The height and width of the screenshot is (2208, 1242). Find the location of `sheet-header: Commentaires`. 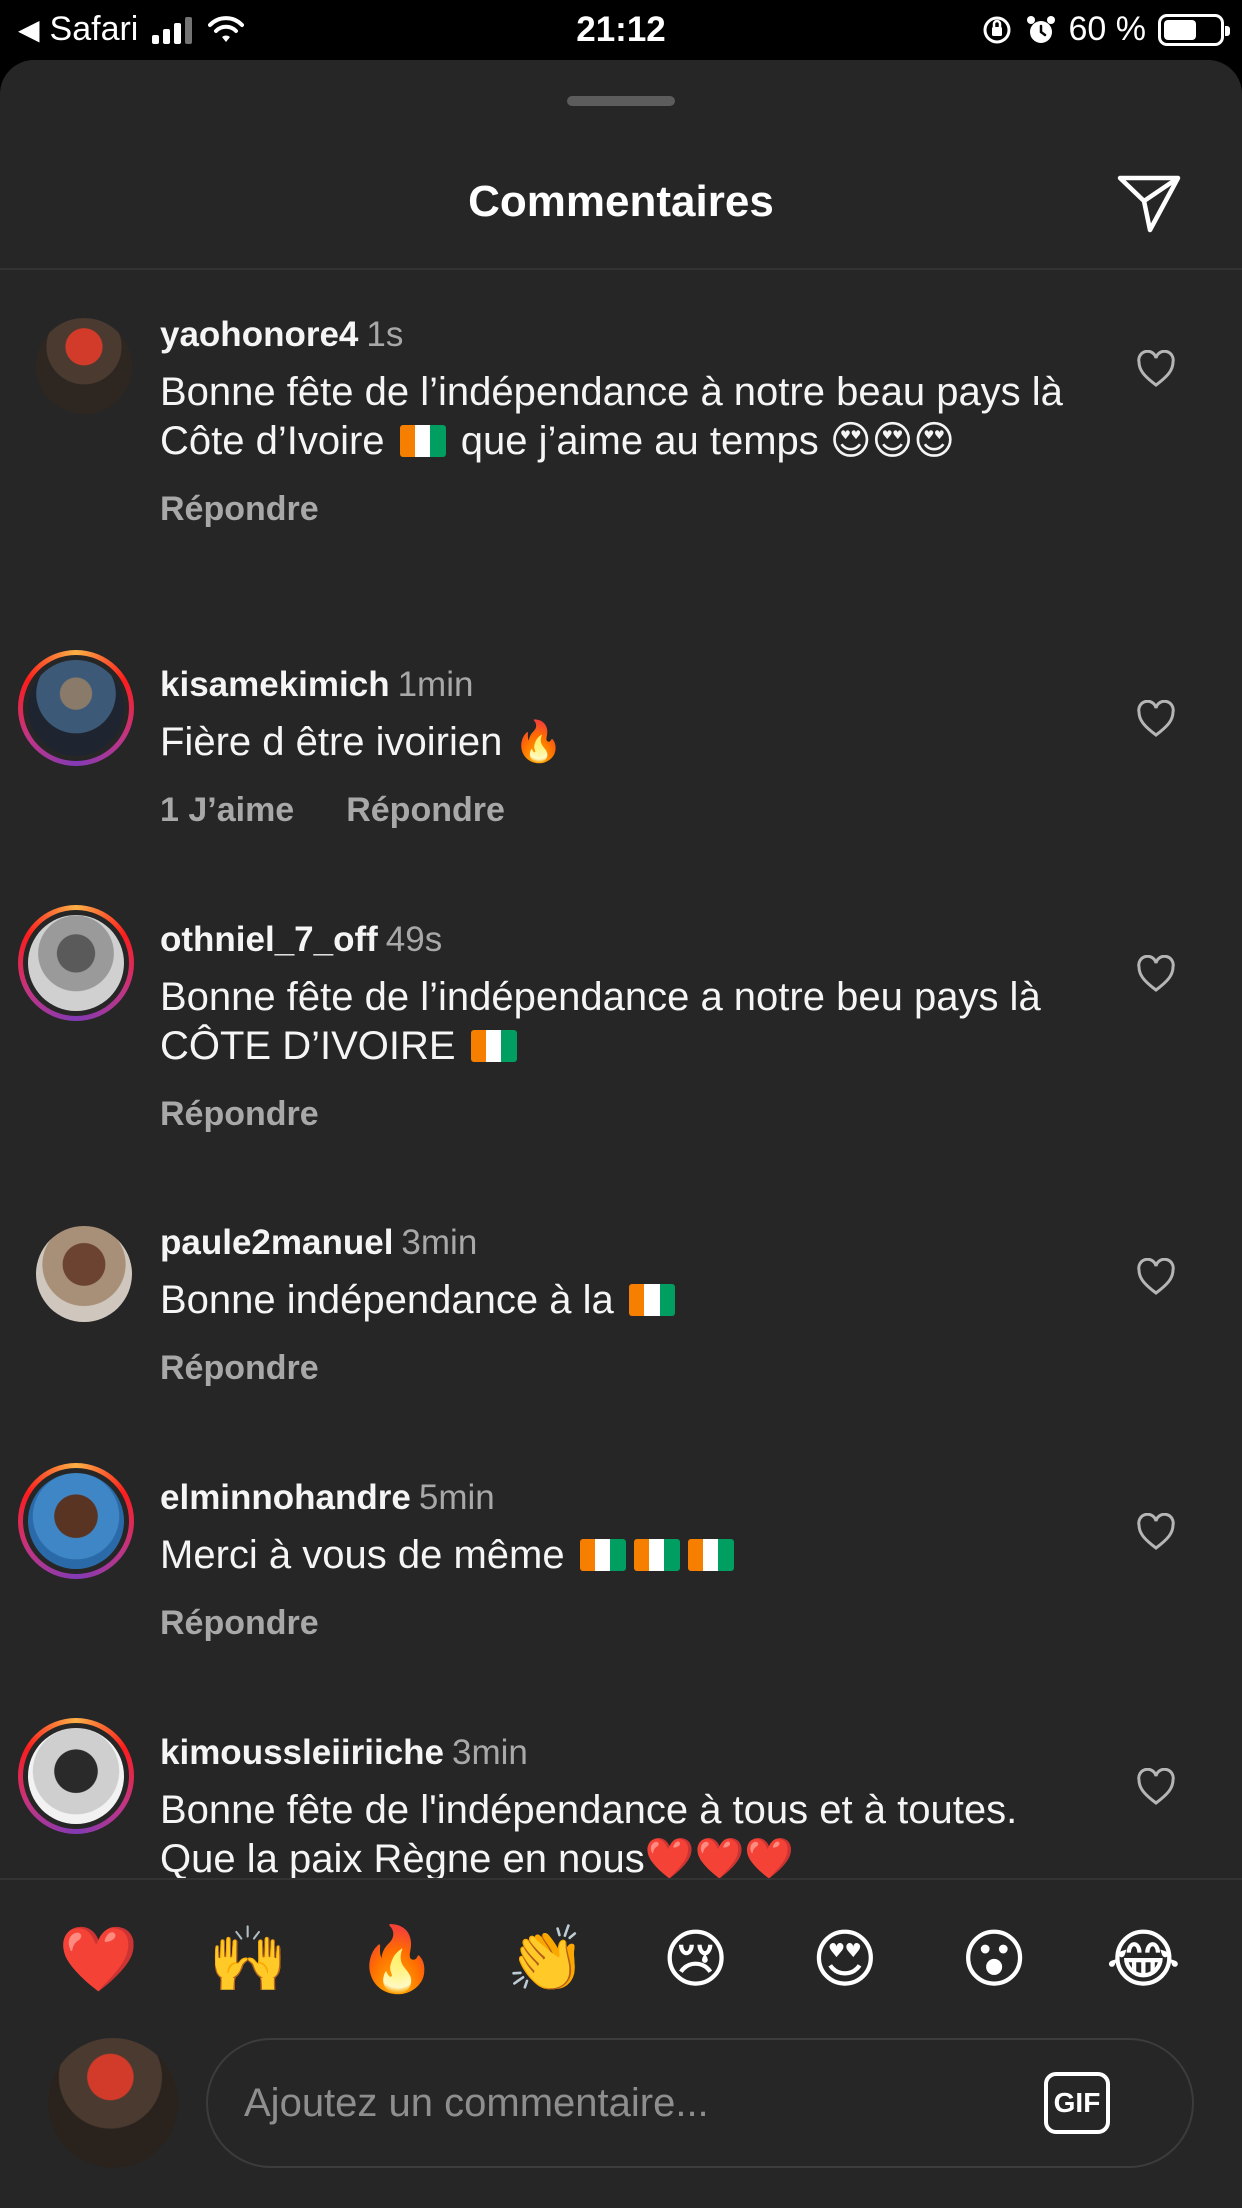

sheet-header: Commentaires is located at coordinates (621, 165).